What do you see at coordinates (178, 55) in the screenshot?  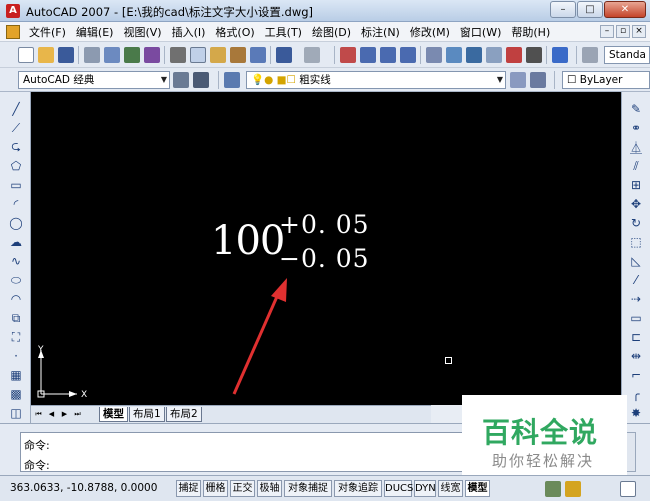 I see `cut-icon` at bounding box center [178, 55].